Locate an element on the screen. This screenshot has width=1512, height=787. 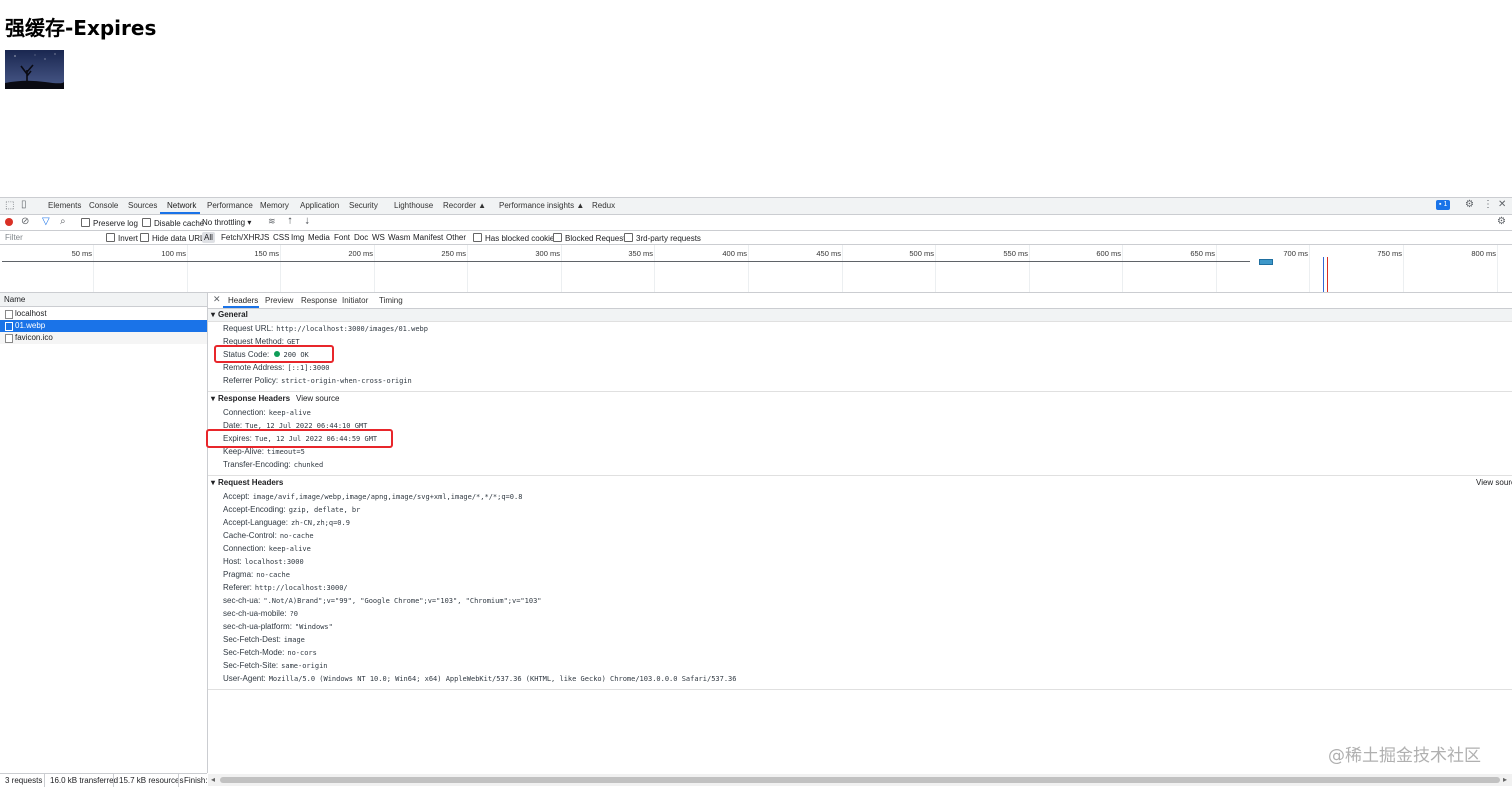
tab-sources: Sources is located at coordinates (142, 205).